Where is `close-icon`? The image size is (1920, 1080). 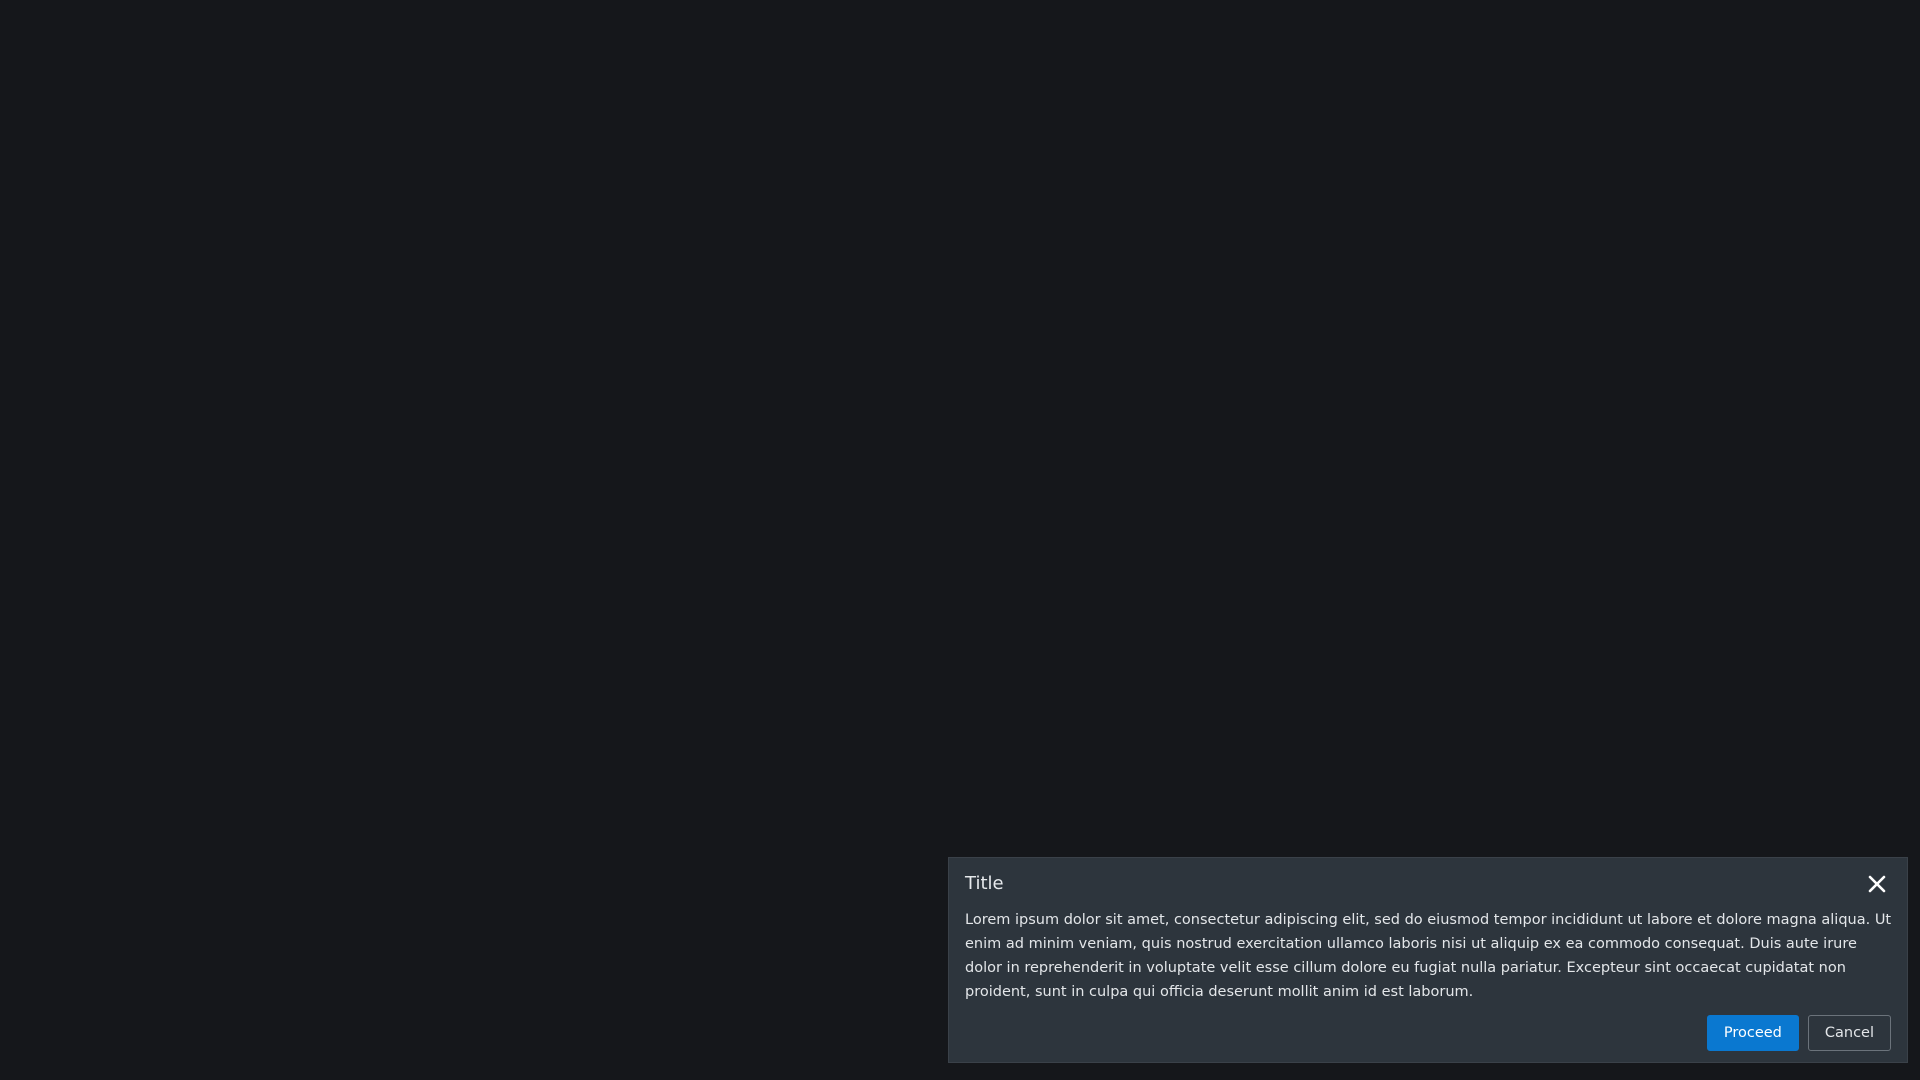
close-icon is located at coordinates (1877, 884).